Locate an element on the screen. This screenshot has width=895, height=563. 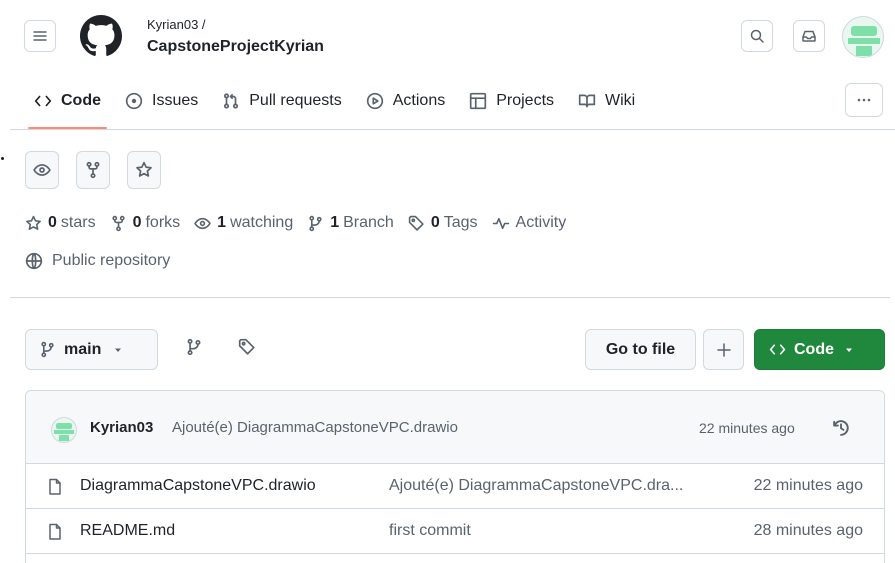
tab-actions: Actions is located at coordinates (405, 101).